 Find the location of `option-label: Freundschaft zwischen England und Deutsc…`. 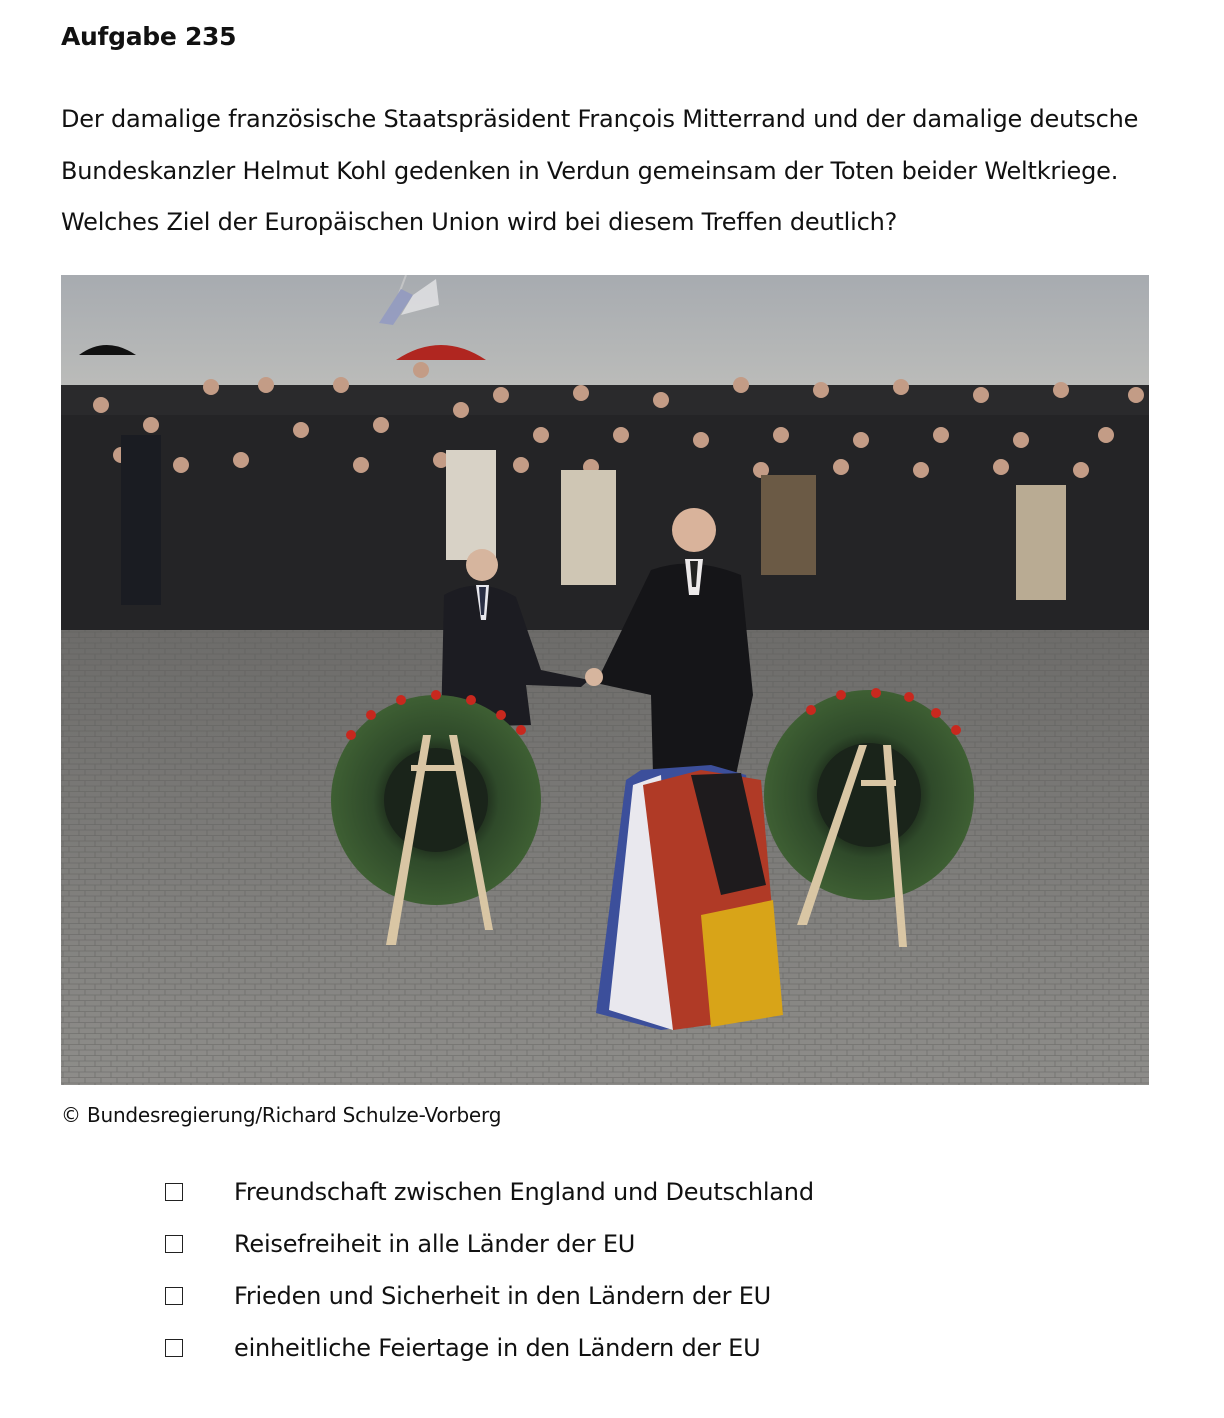

option-label: Freundschaft zwischen England und Deutsc… is located at coordinates (524, 1192).